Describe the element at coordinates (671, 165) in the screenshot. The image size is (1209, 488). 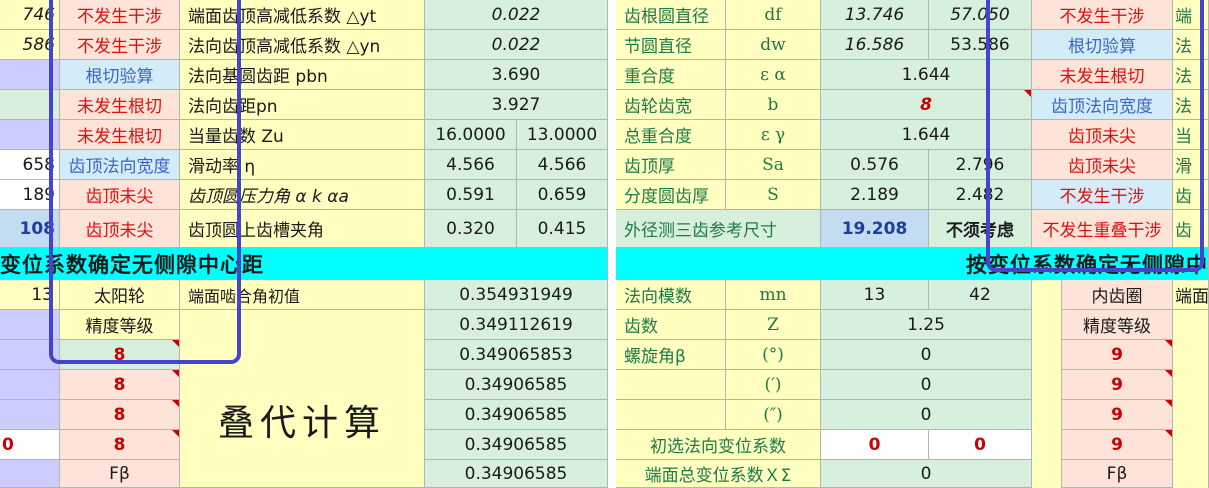
I see `param-label: 齿顶厚` at that location.